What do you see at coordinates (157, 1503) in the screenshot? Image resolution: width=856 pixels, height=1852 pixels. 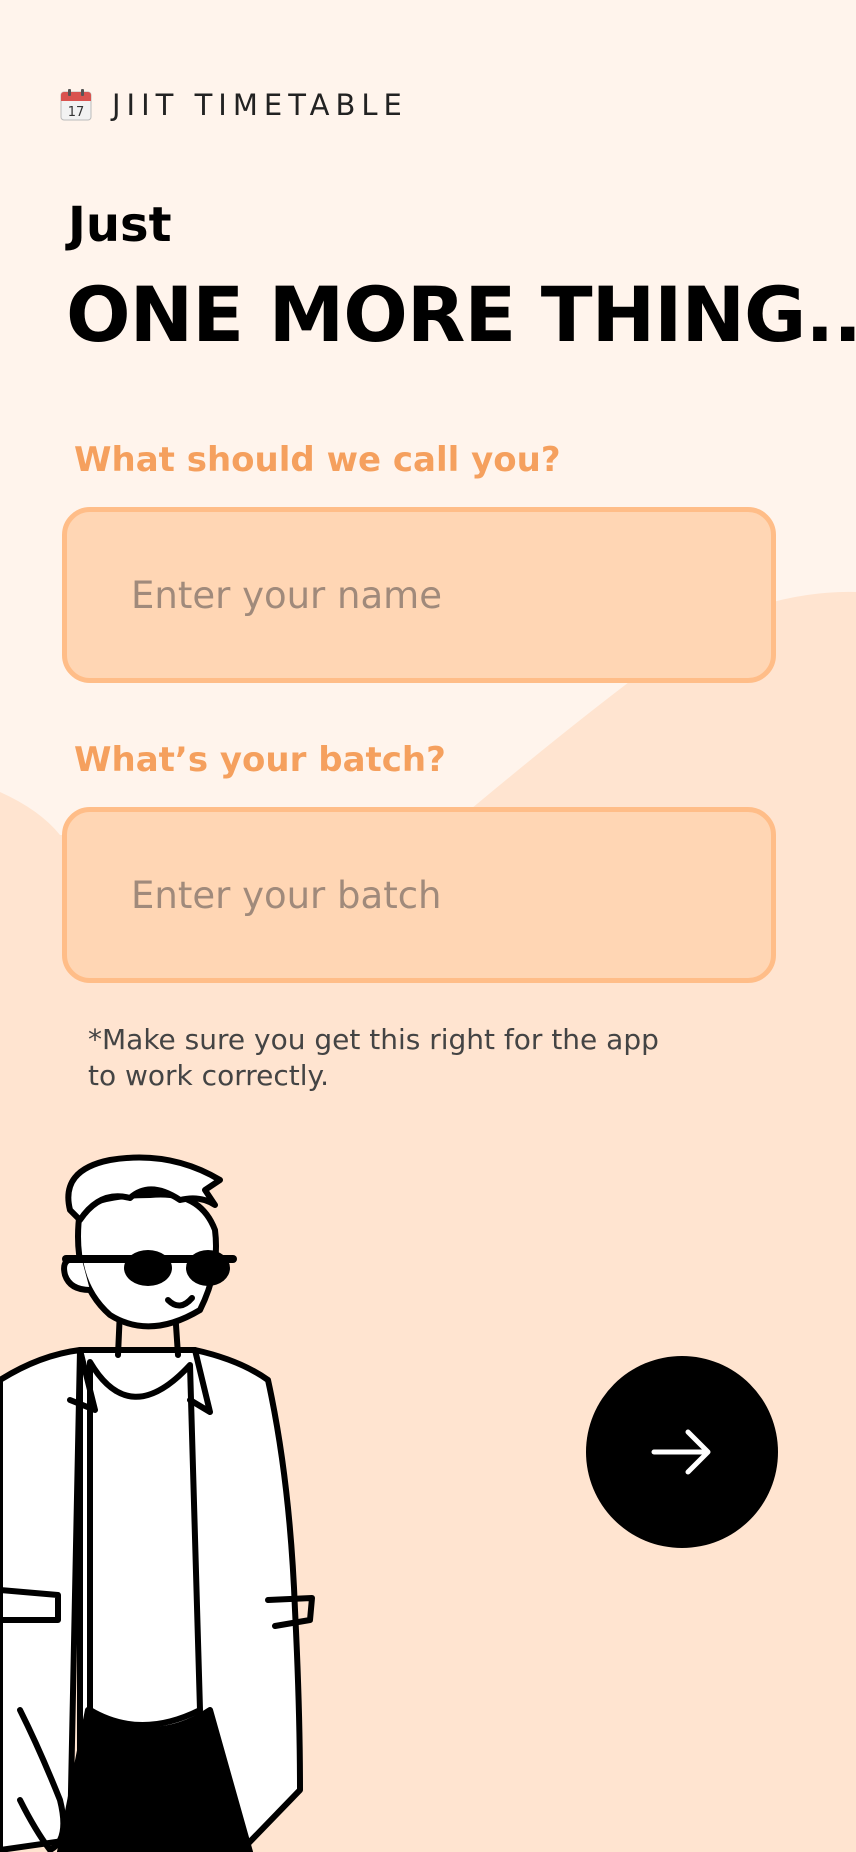 I see `person-with-sunglasses-illustration` at bounding box center [157, 1503].